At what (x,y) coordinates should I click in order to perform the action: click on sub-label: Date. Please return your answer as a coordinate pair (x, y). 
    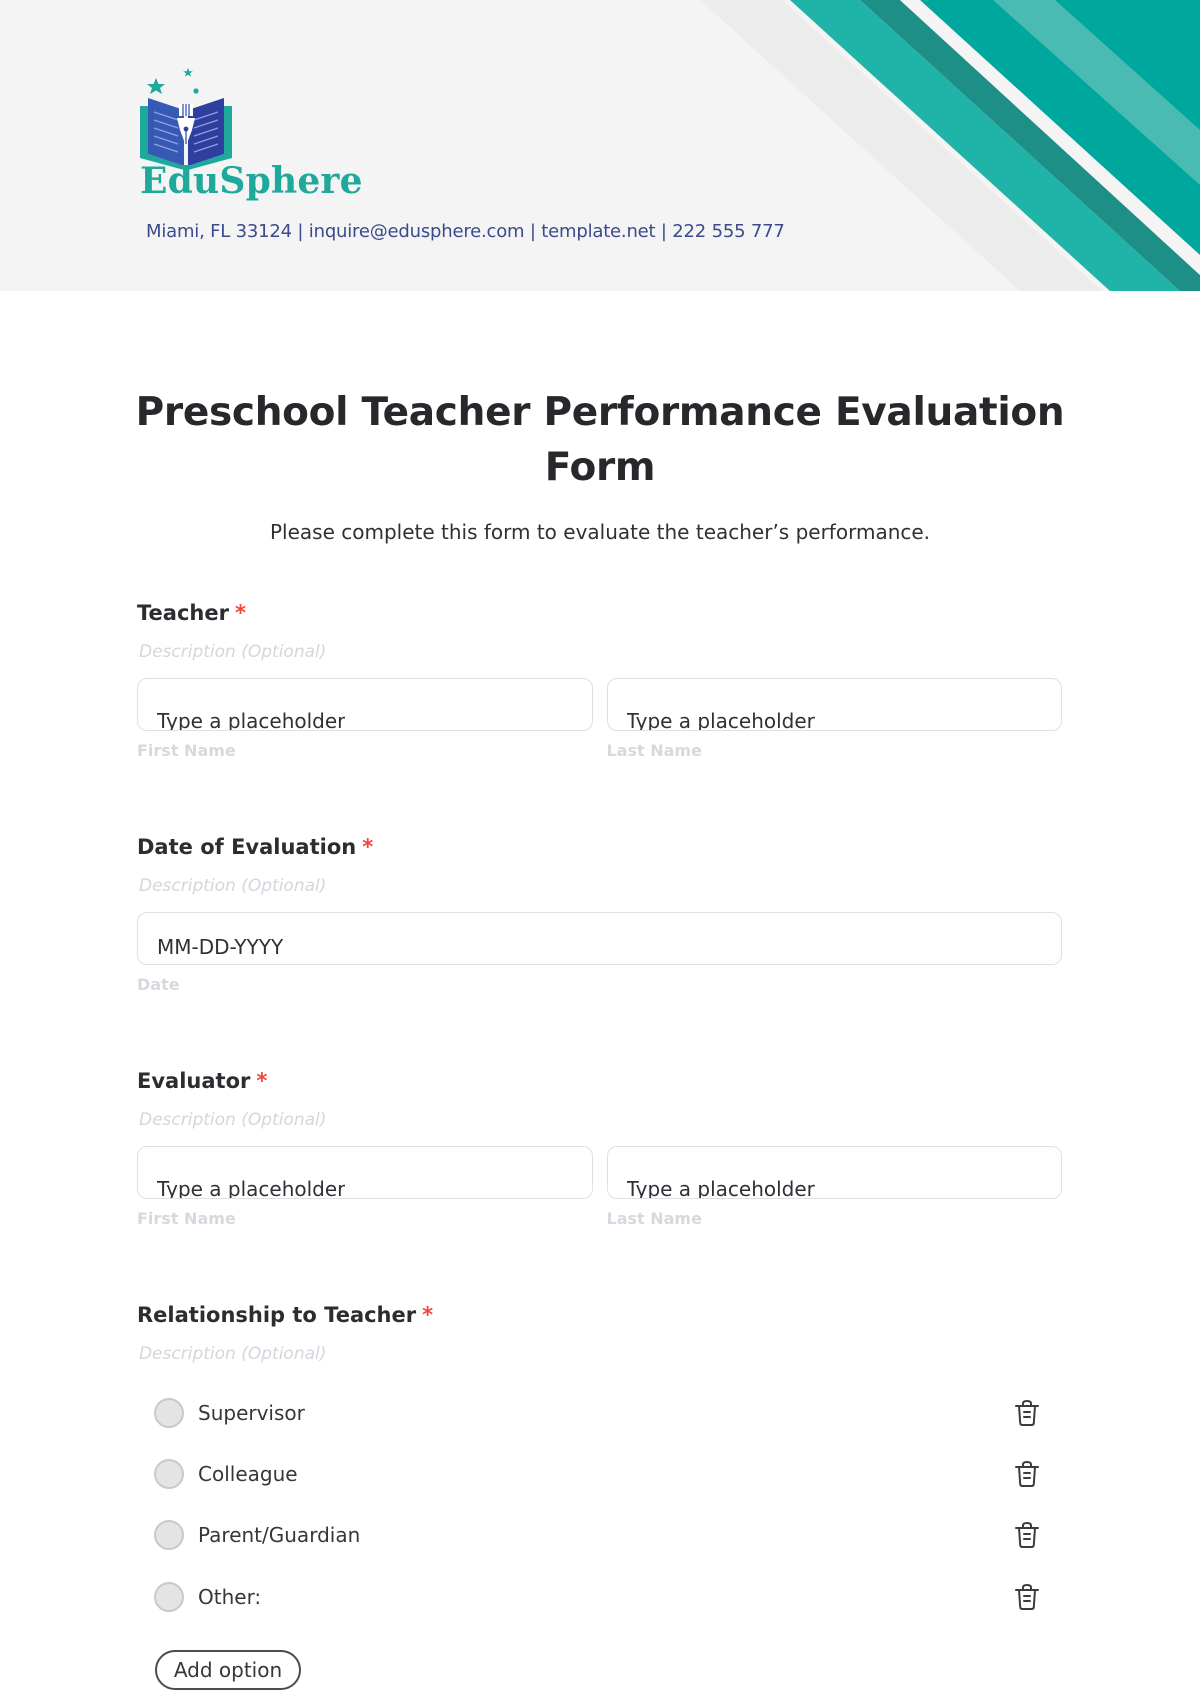
    Looking at the image, I should click on (158, 984).